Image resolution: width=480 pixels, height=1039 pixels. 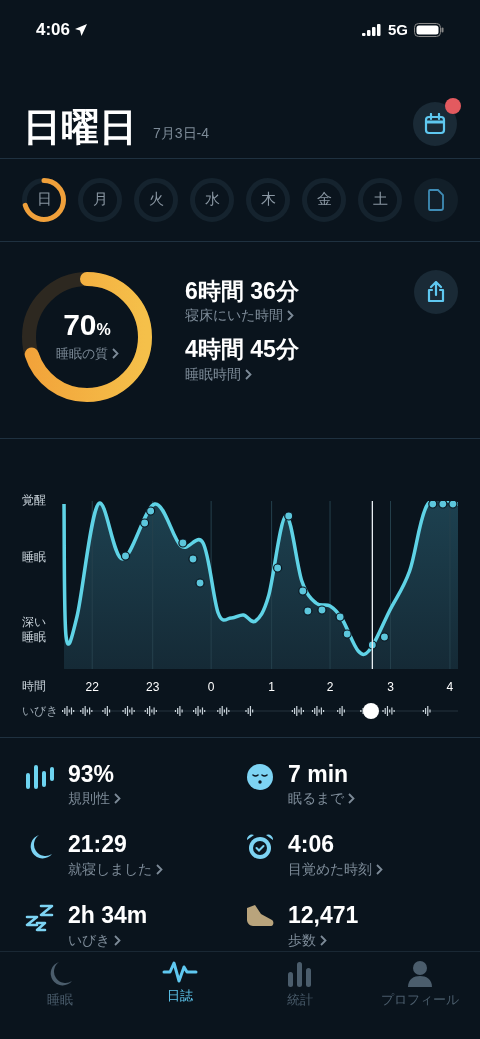 What do you see at coordinates (260, 776) in the screenshot?
I see `sleeping-face-icon` at bounding box center [260, 776].